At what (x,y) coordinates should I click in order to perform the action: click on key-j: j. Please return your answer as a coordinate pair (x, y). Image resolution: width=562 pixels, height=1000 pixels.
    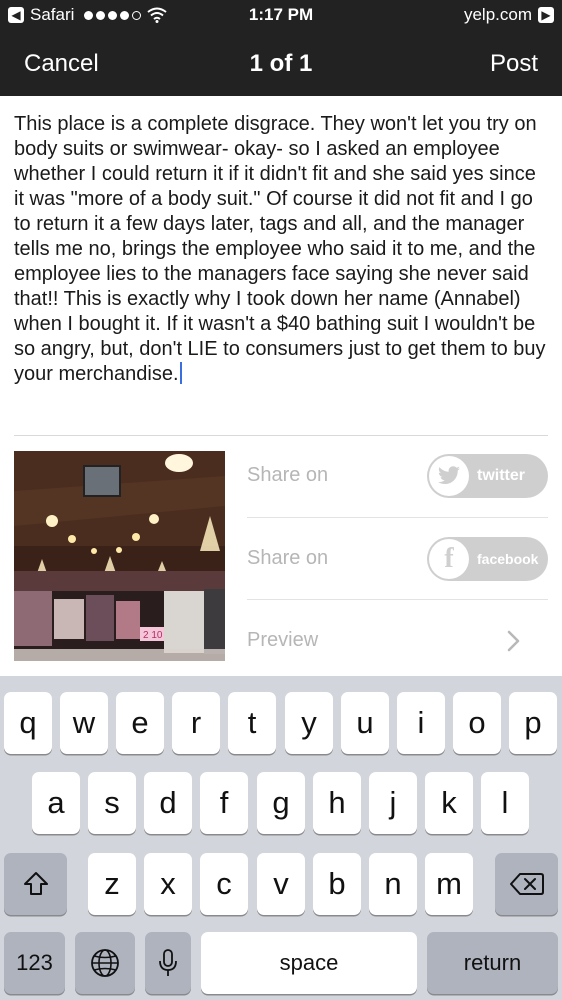
    Looking at the image, I should click on (393, 803).